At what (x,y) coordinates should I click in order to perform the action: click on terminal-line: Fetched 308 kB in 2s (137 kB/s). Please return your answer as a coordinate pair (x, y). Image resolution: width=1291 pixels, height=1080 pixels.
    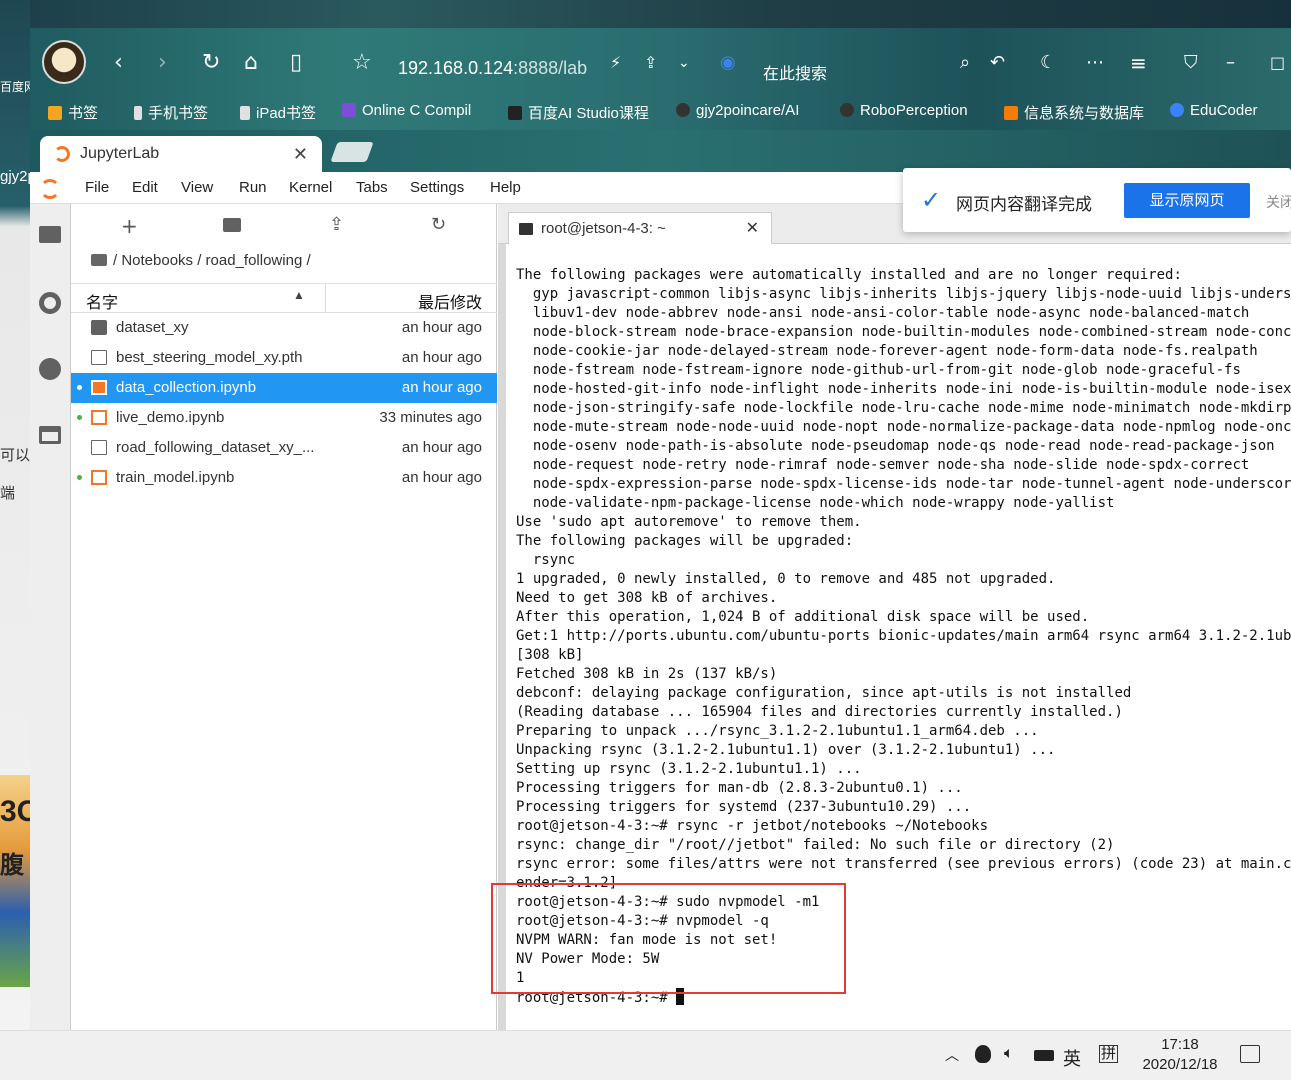
    Looking at the image, I should click on (647, 674).